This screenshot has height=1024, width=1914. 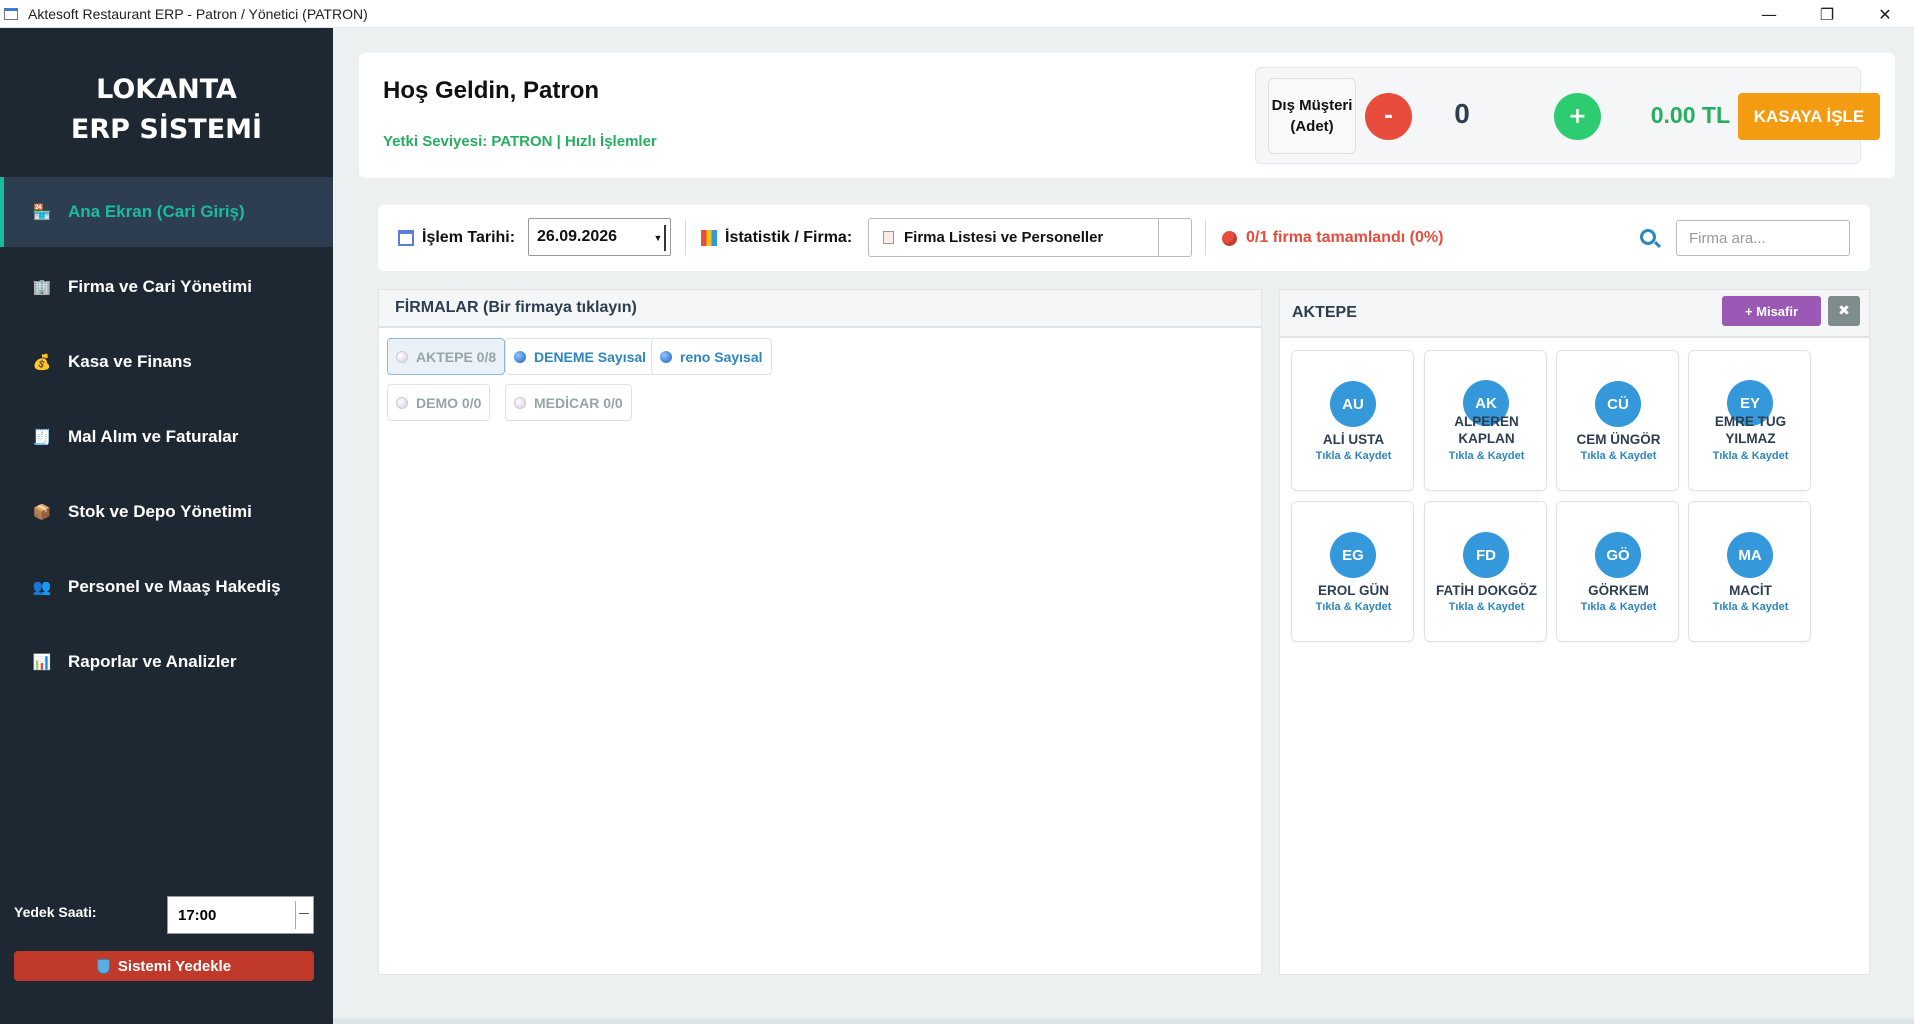 I want to click on firm-chip-demo: DEMO 0/0, so click(x=439, y=402).